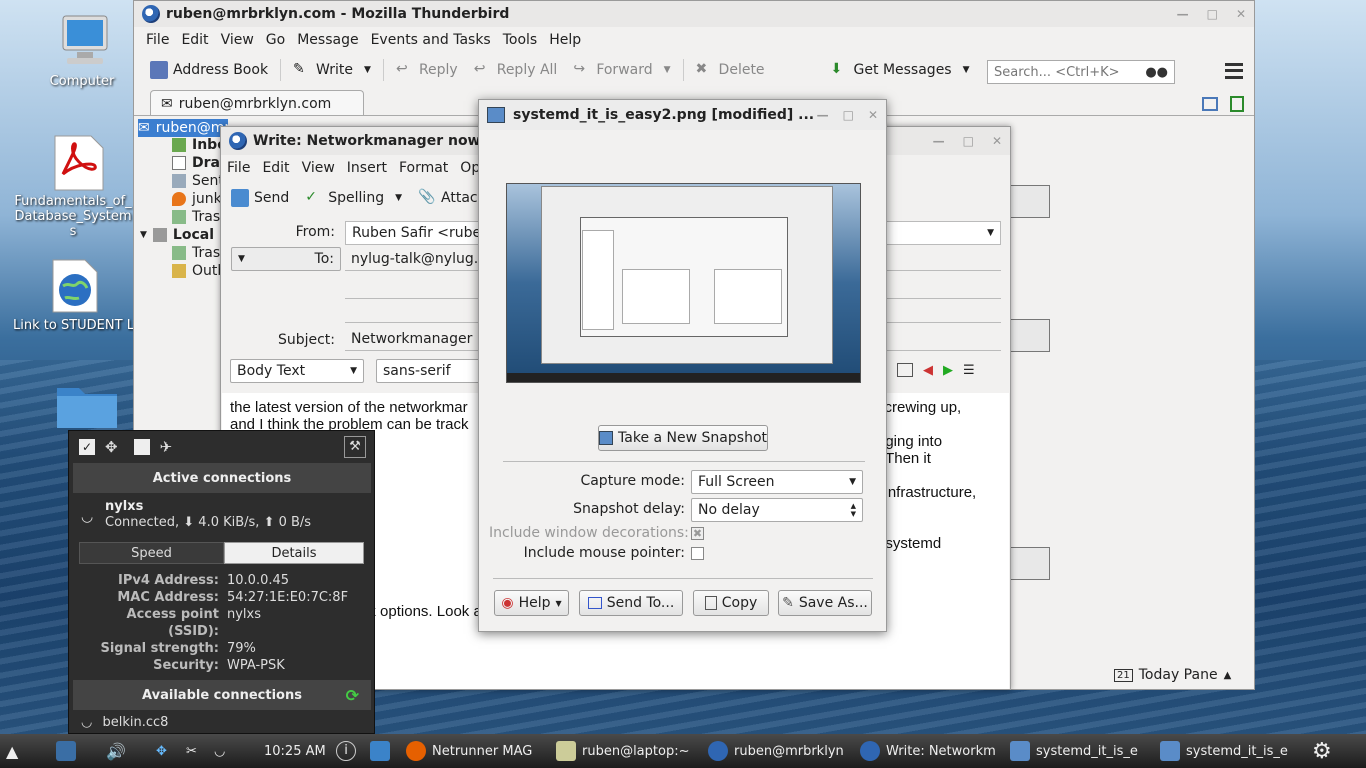 Image resolution: width=1366 pixels, height=768 pixels. Describe the element at coordinates (198, 181) in the screenshot. I see `folder-sent: Sent` at that location.